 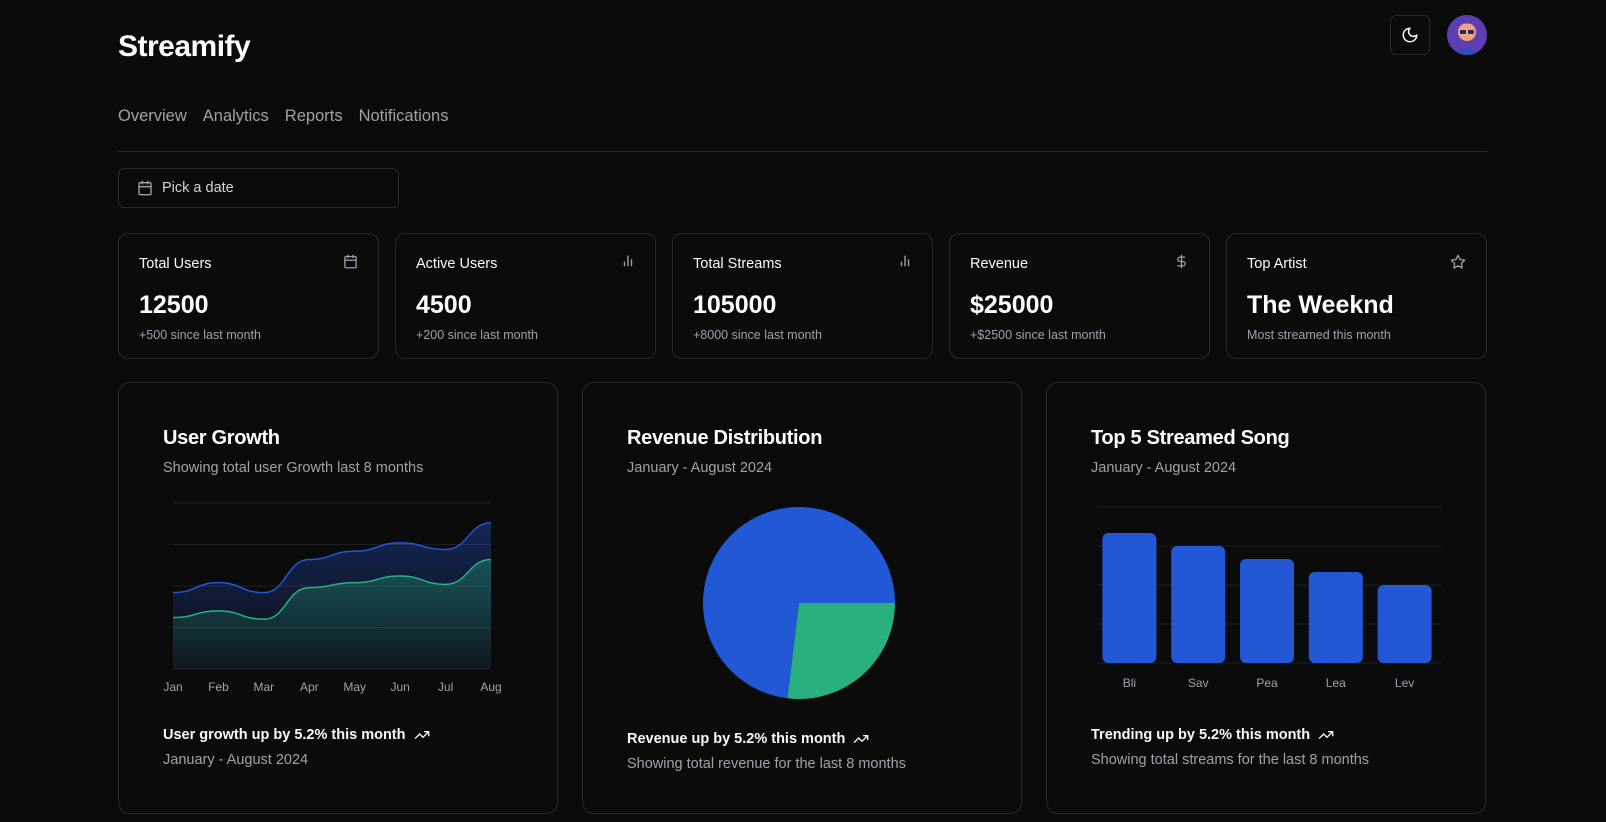 I want to click on footer-trend-text: Trending up by 5.2% this month, so click(x=1201, y=735).